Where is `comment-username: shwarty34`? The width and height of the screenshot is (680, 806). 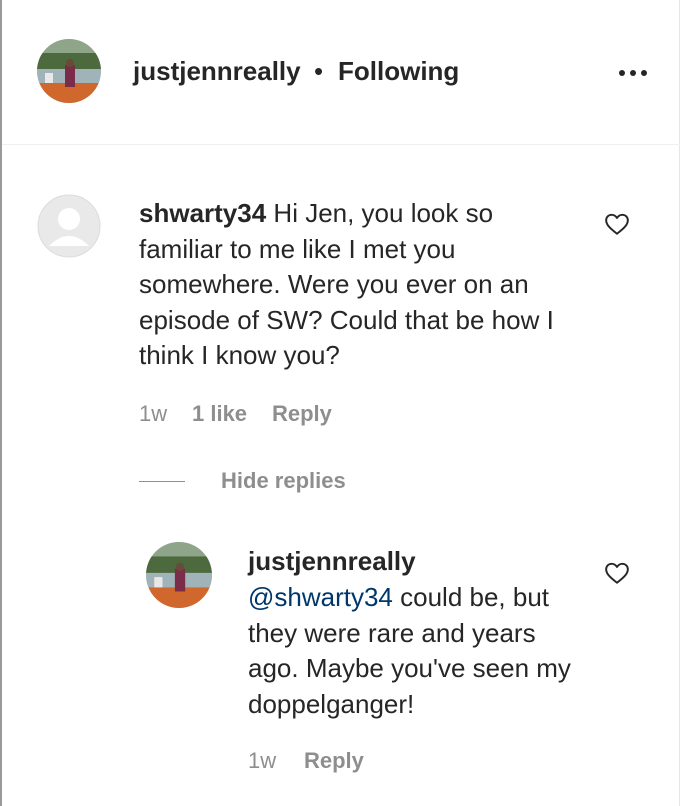
comment-username: shwarty34 is located at coordinates (202, 213).